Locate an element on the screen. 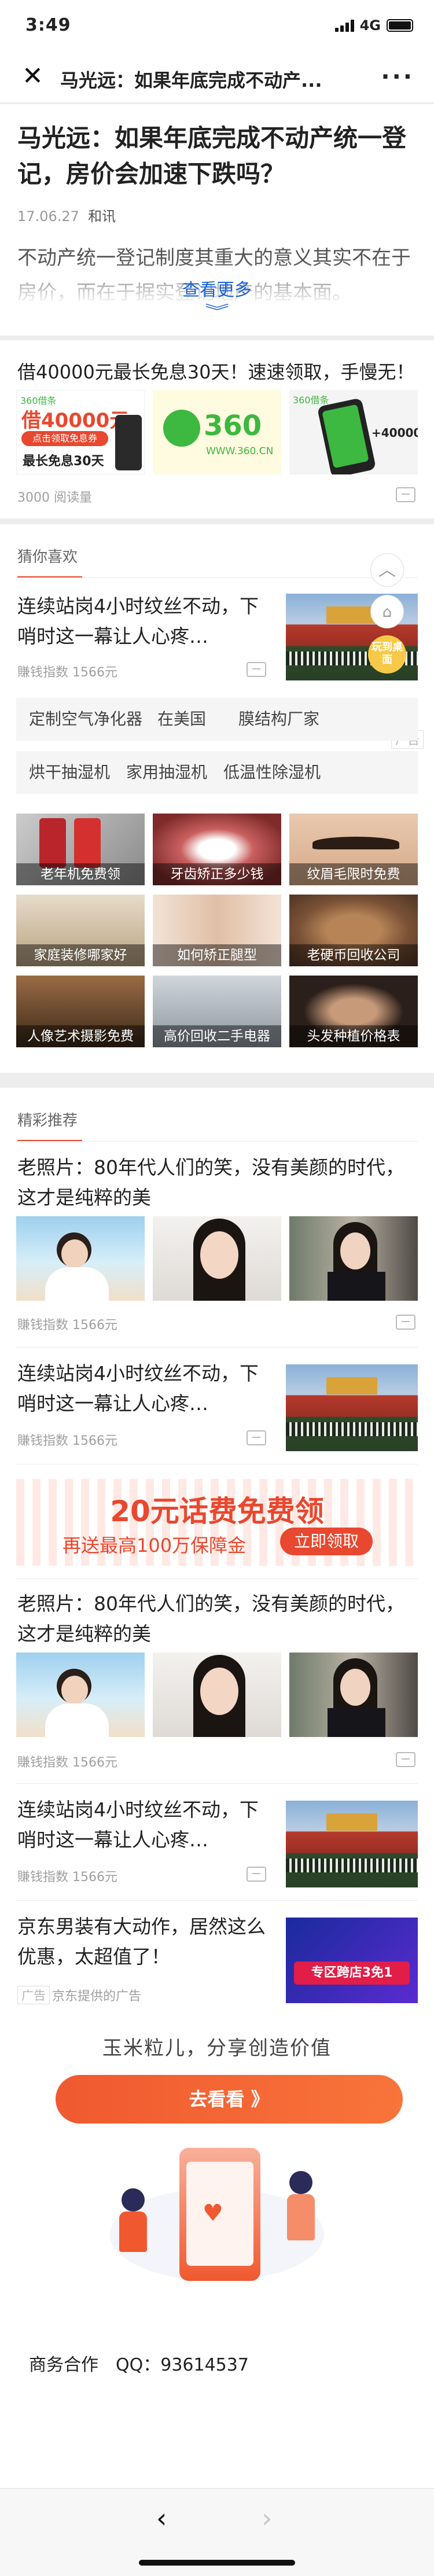 This screenshot has width=434, height=2576. grid-cell: 老硬币回收公司 is located at coordinates (353, 930).